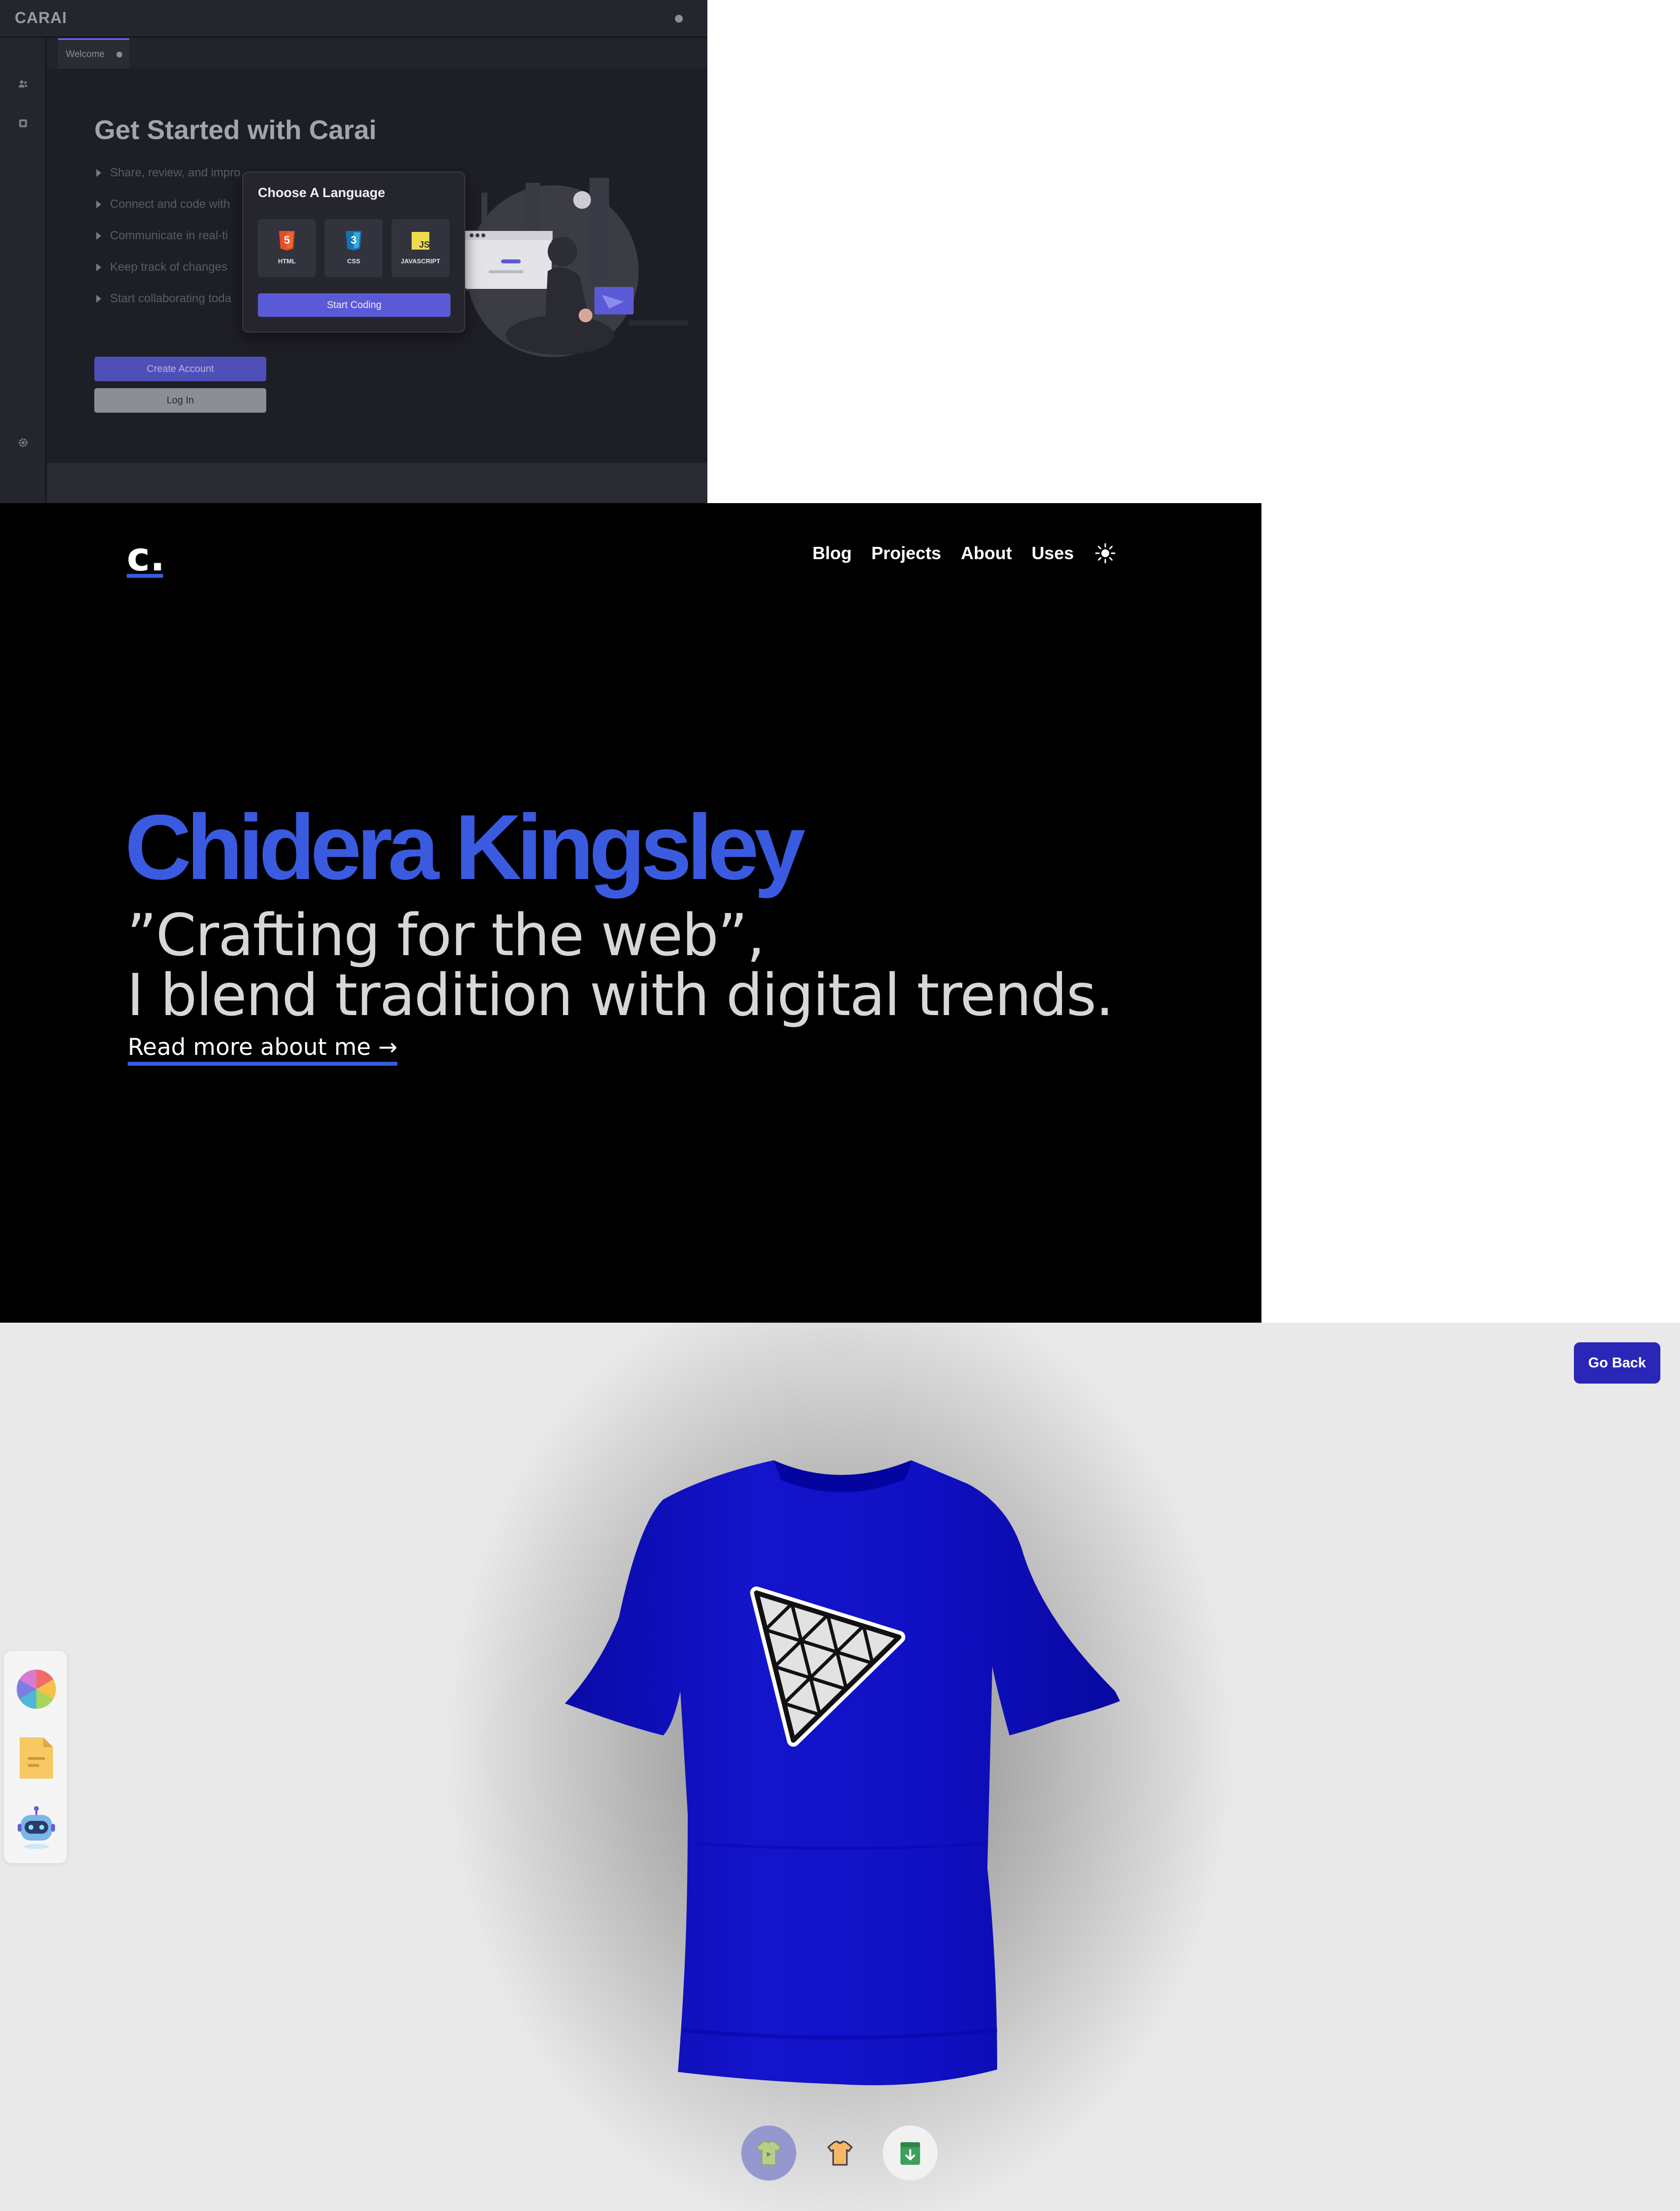  I want to click on language-label: CSS, so click(354, 261).